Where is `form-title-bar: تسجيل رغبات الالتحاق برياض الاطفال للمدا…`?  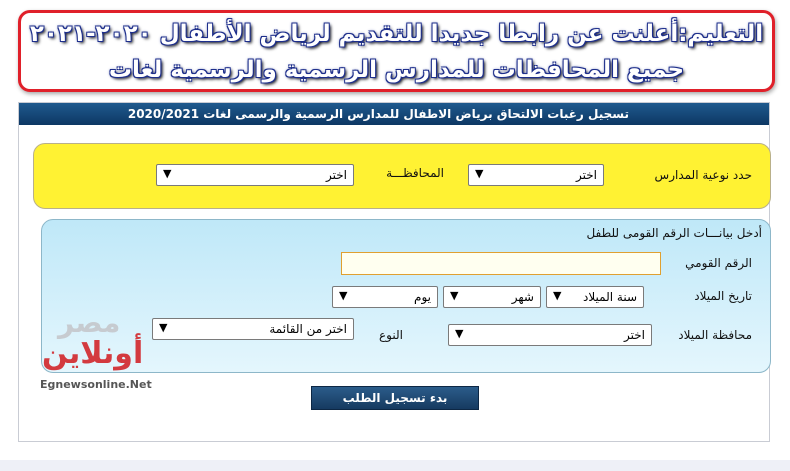
form-title-bar: تسجيل رغبات الالتحاق برياض الاطفال للمدا… is located at coordinates (394, 114).